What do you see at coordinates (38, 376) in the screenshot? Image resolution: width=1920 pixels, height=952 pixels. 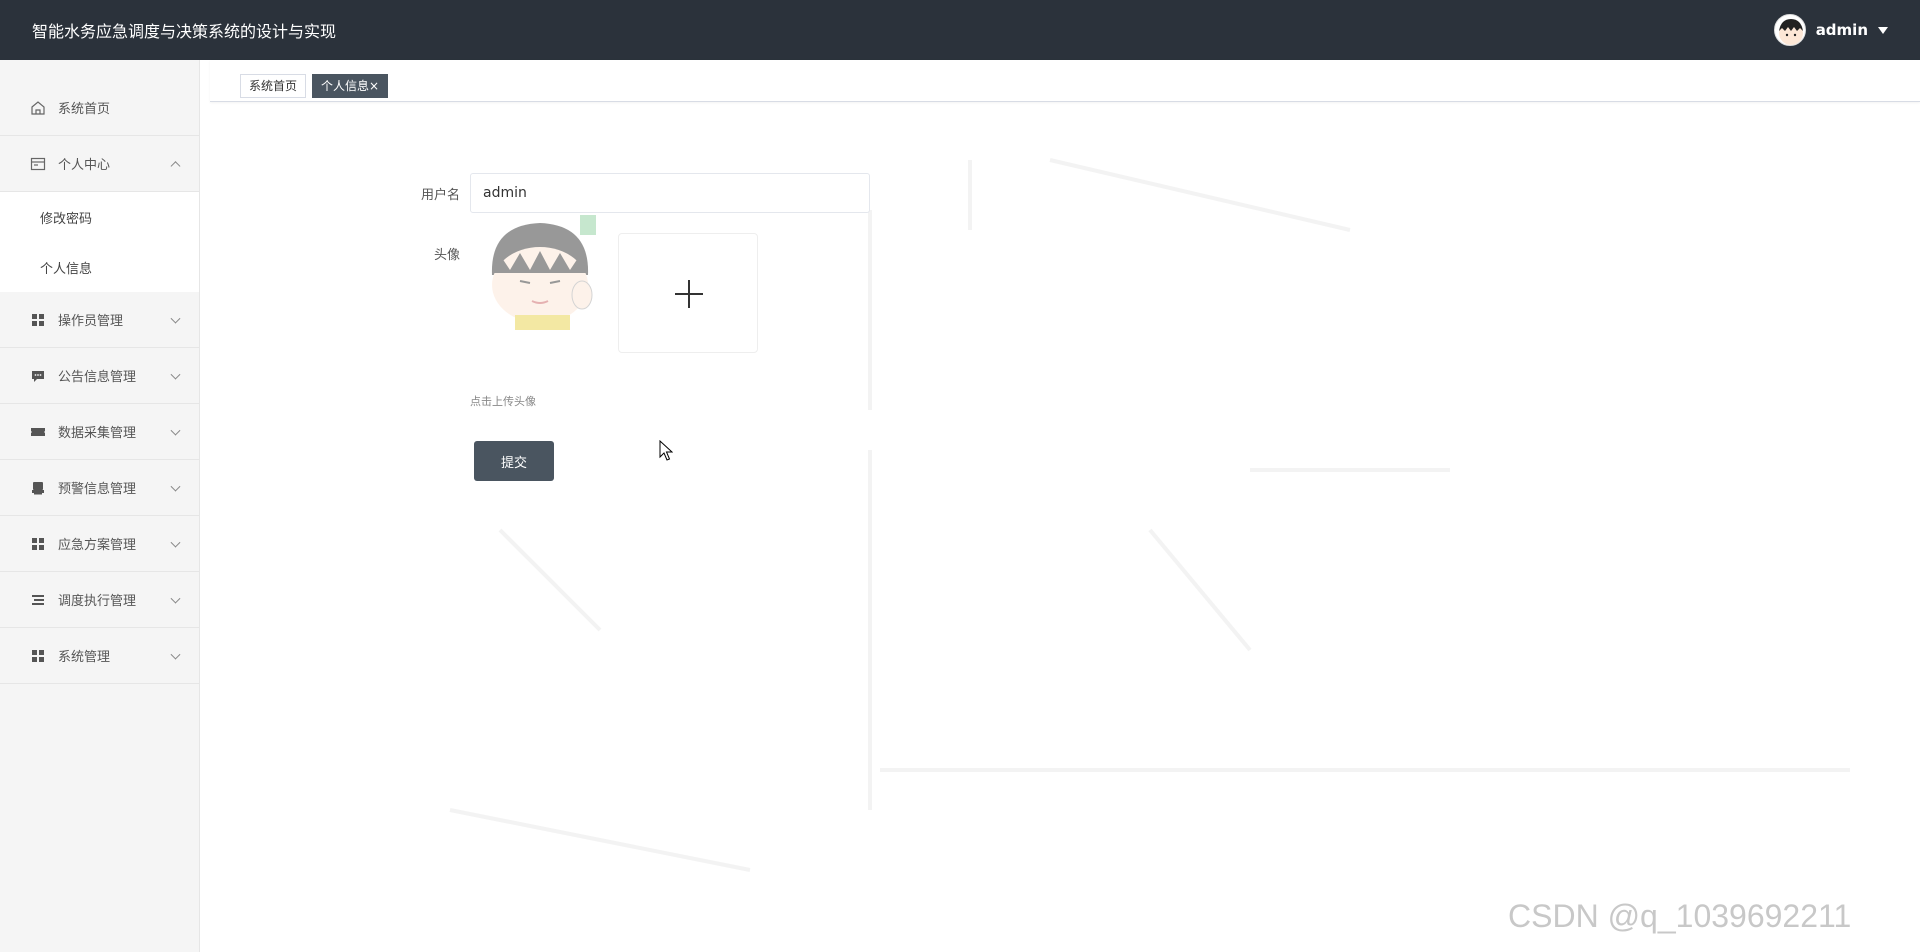 I see `chat-icon` at bounding box center [38, 376].